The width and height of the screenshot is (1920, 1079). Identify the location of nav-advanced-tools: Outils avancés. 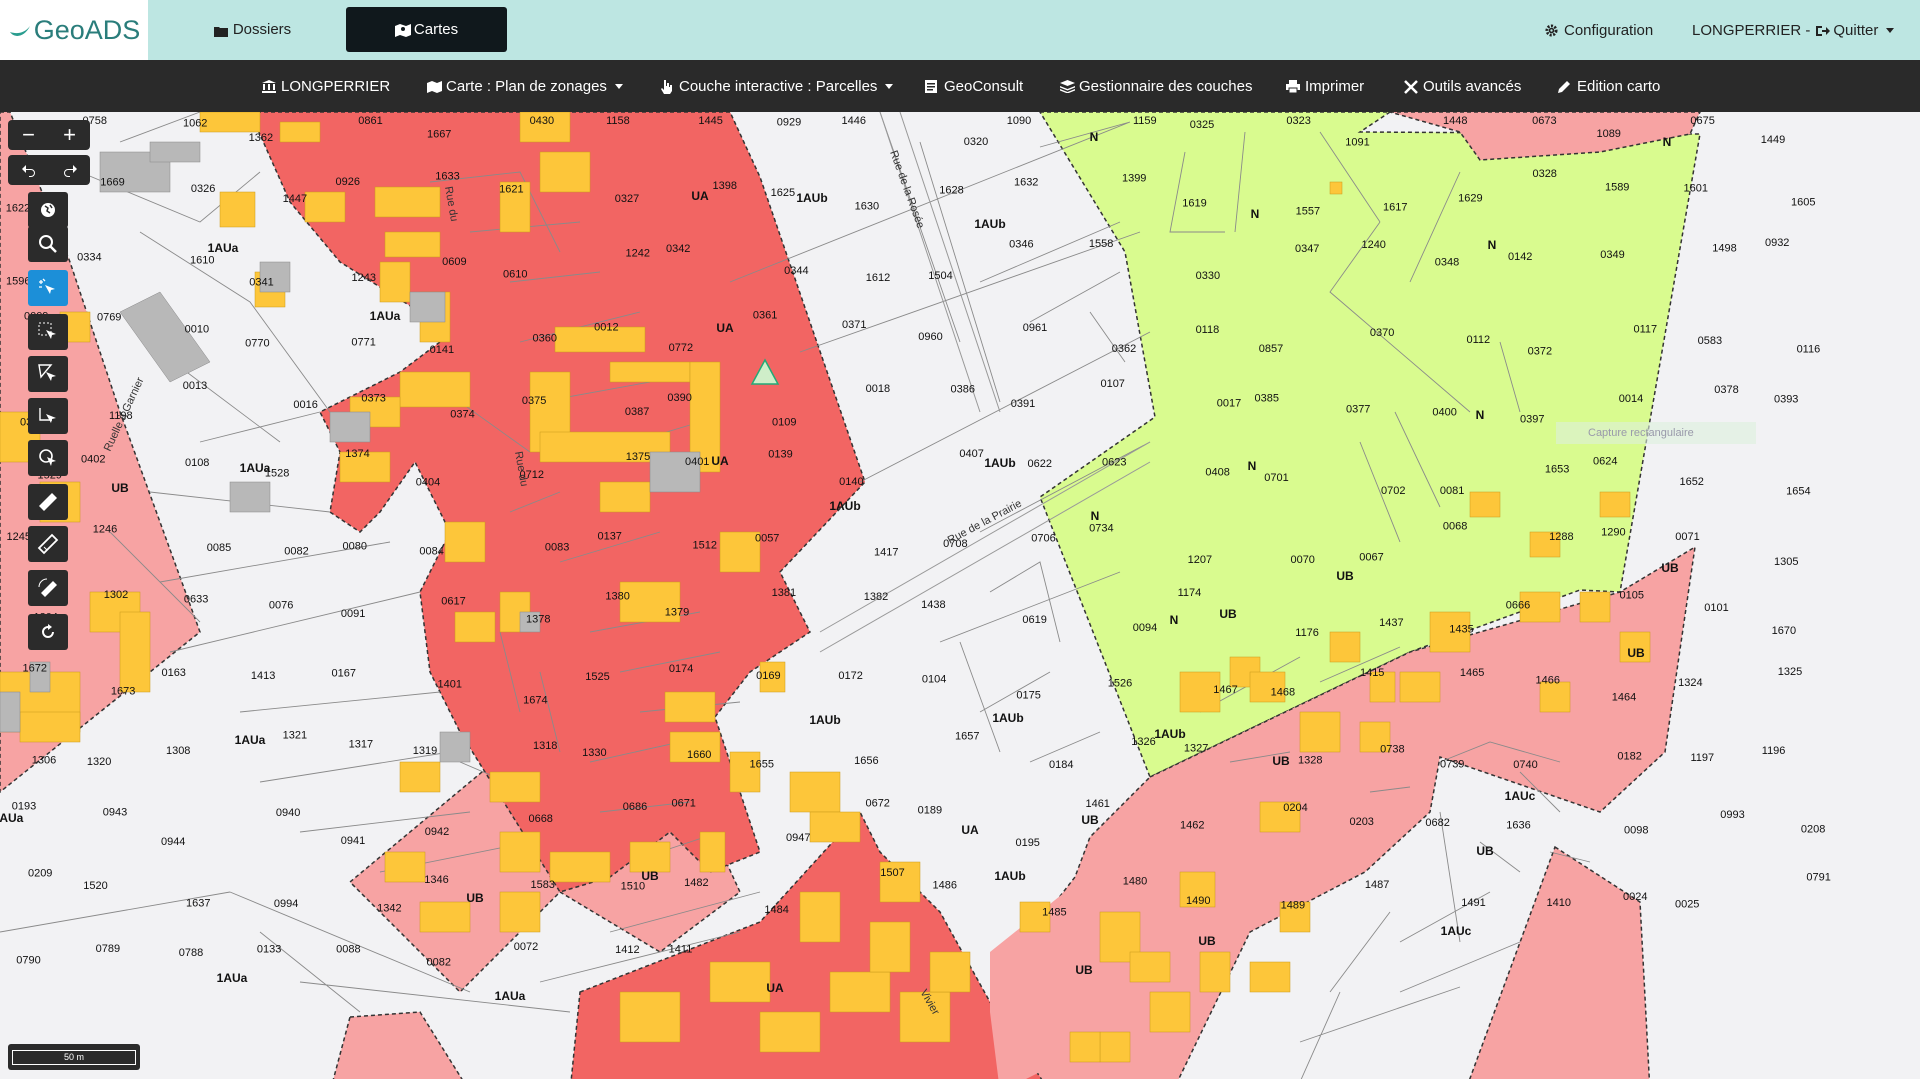
(1462, 86).